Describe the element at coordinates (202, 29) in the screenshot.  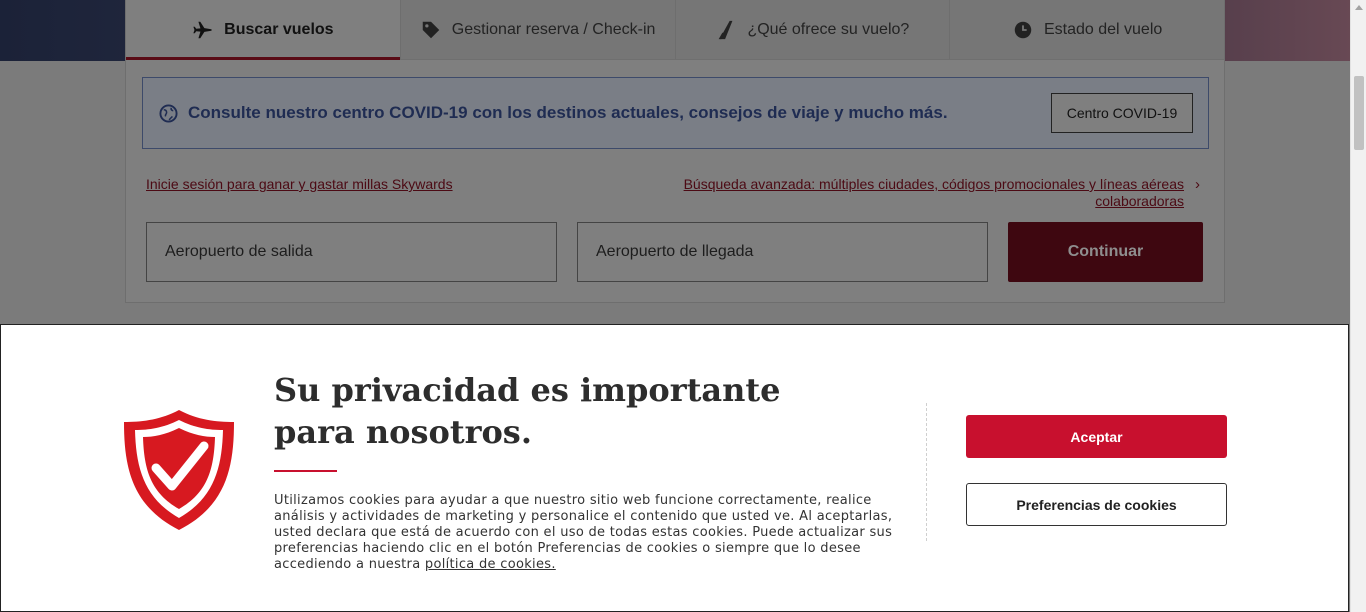
I see `plane-icon` at that location.